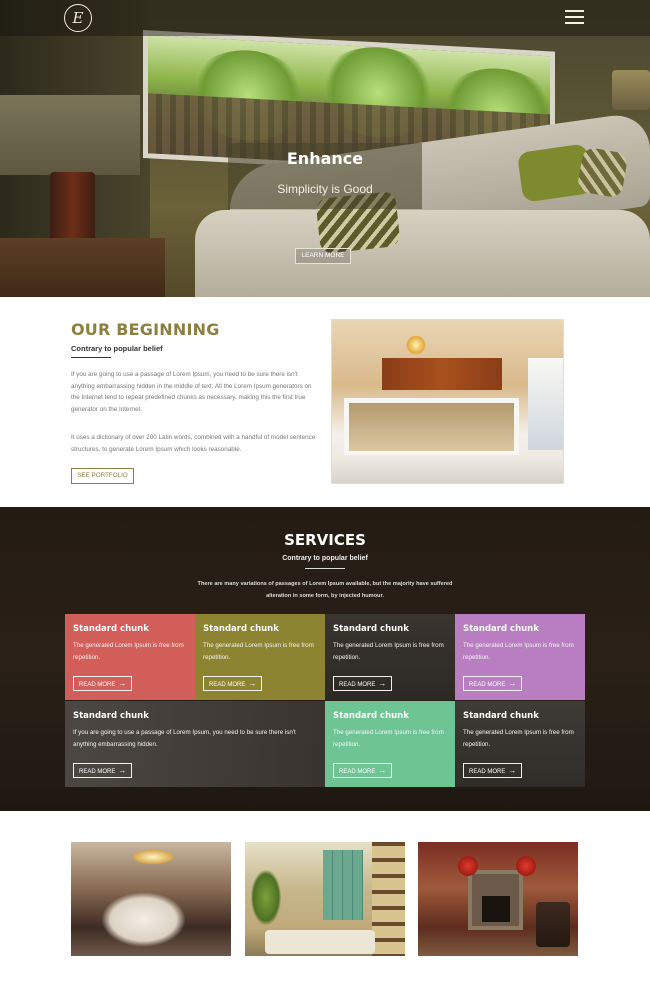 This screenshot has height=987, width=650. What do you see at coordinates (325, 158) in the screenshot?
I see `hero-title: Enhance` at bounding box center [325, 158].